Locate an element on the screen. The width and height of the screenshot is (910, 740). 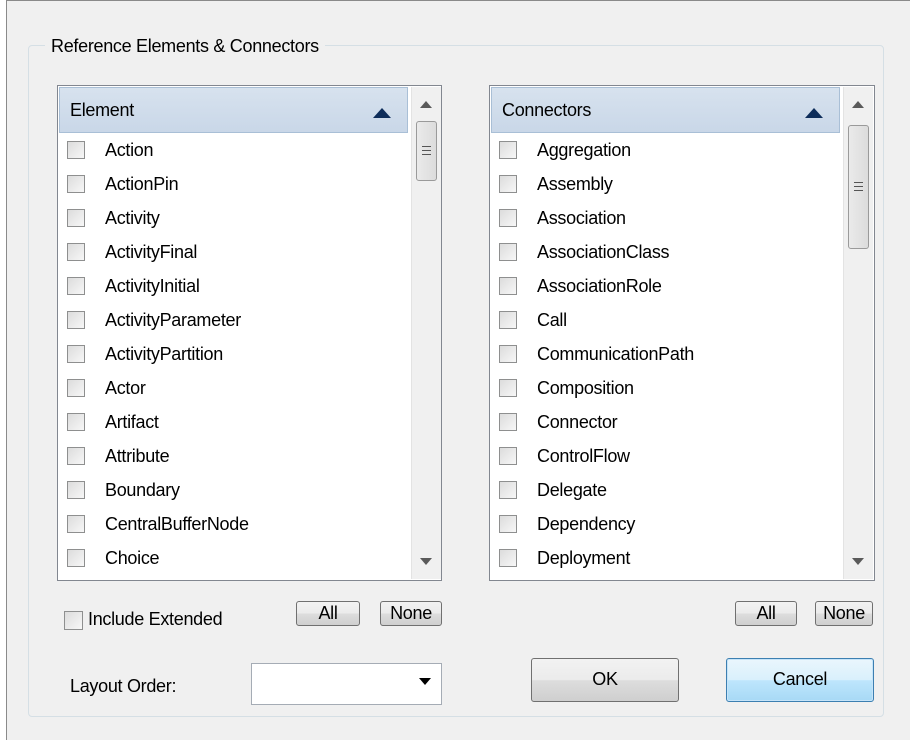
cancel-label: Cancel is located at coordinates (800, 679).